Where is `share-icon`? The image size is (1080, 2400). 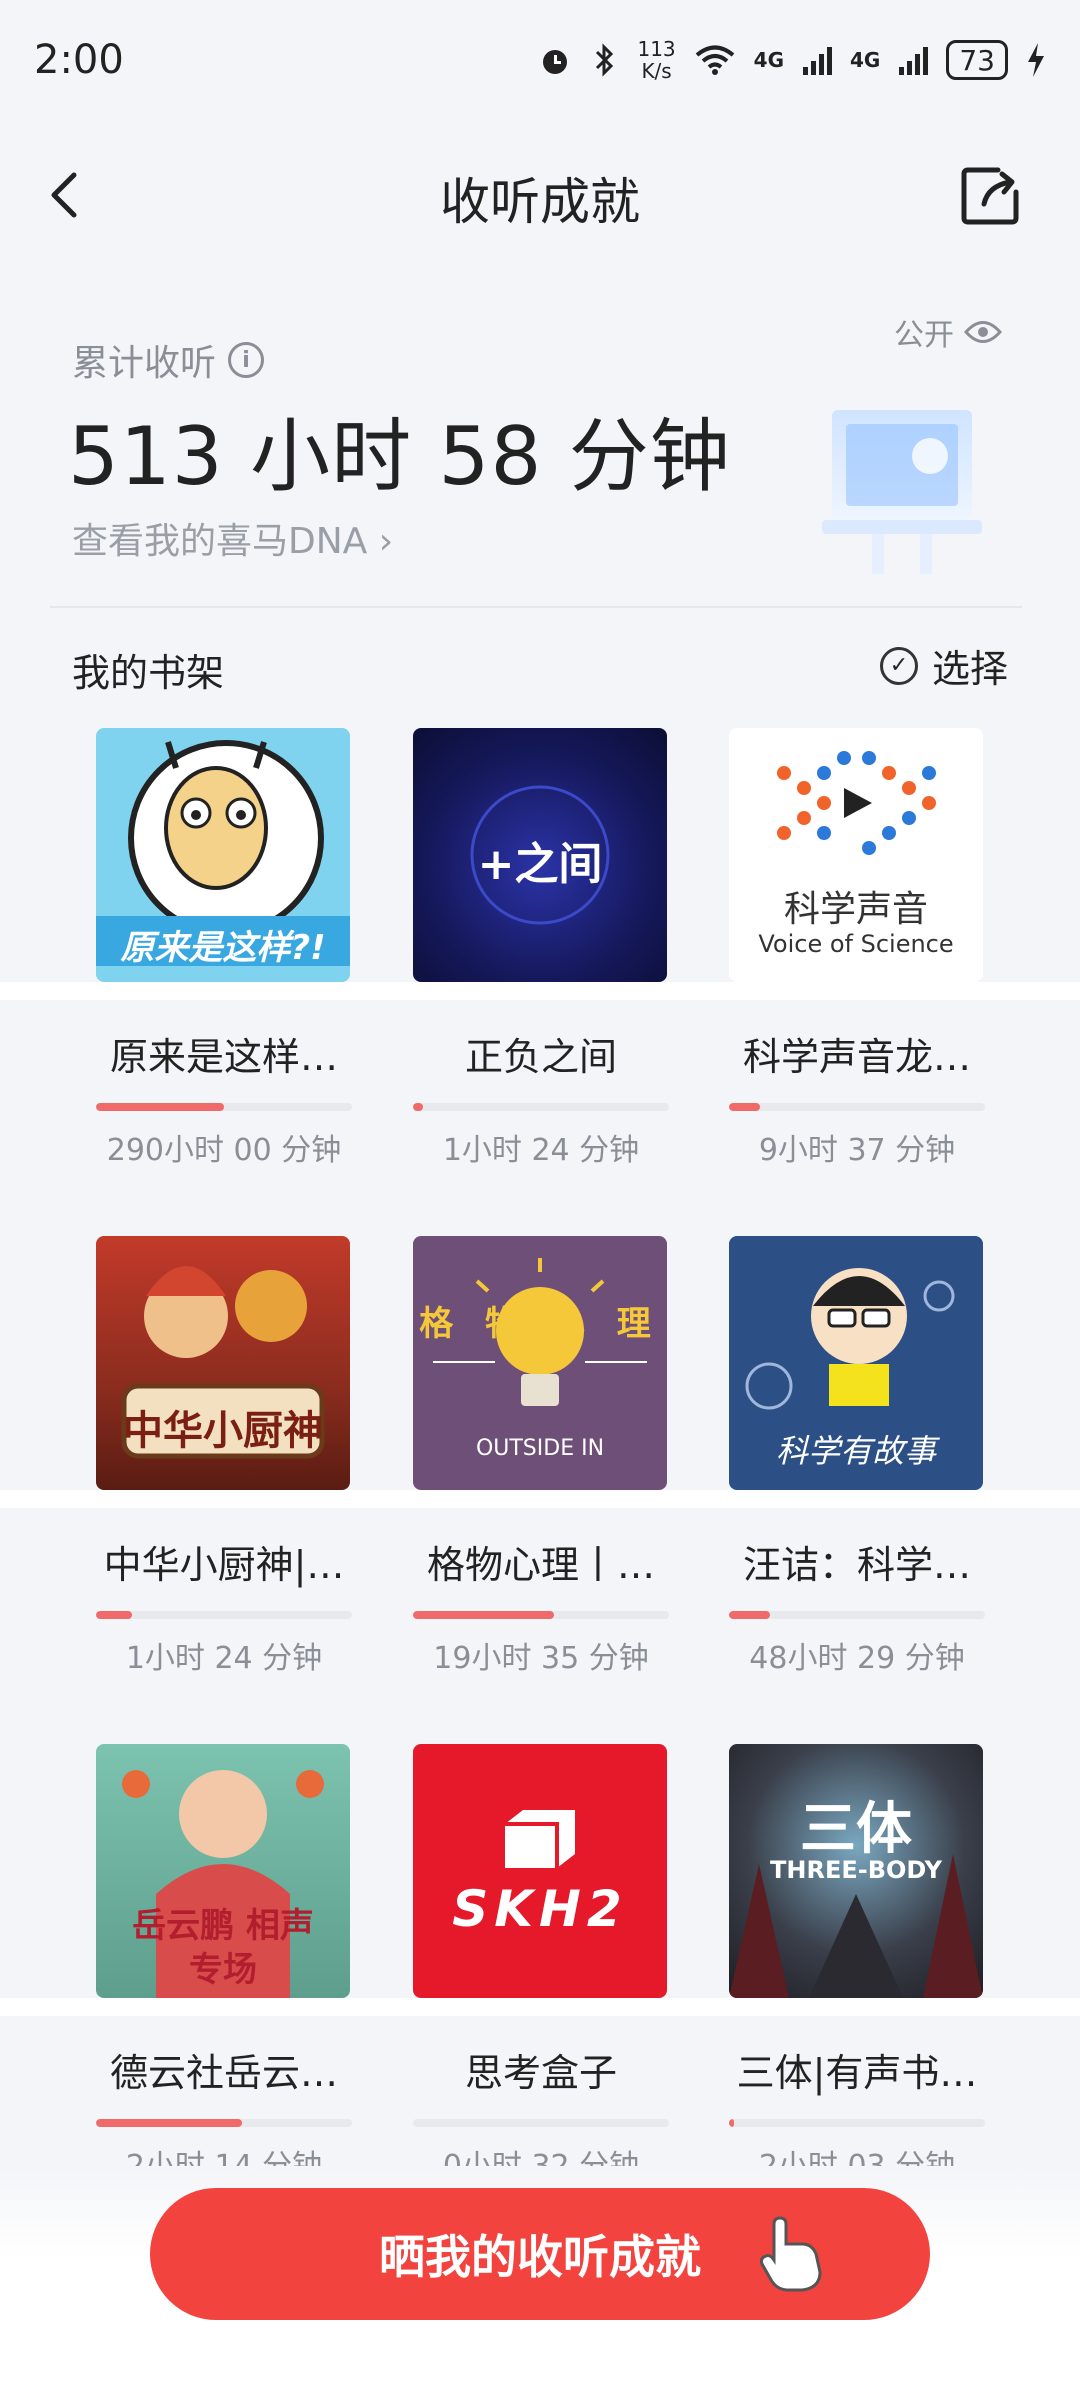
share-icon is located at coordinates (990, 196).